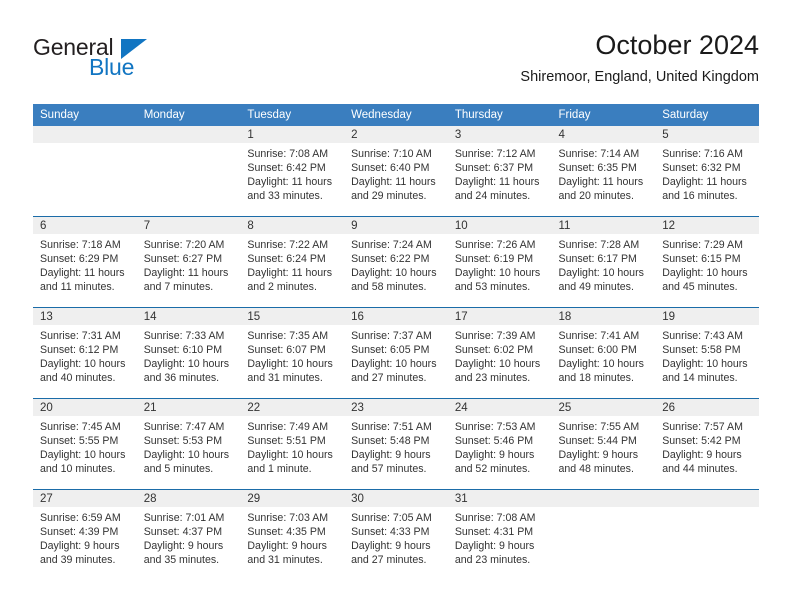  Describe the element at coordinates (85, 145) in the screenshot. I see `day-details` at that location.